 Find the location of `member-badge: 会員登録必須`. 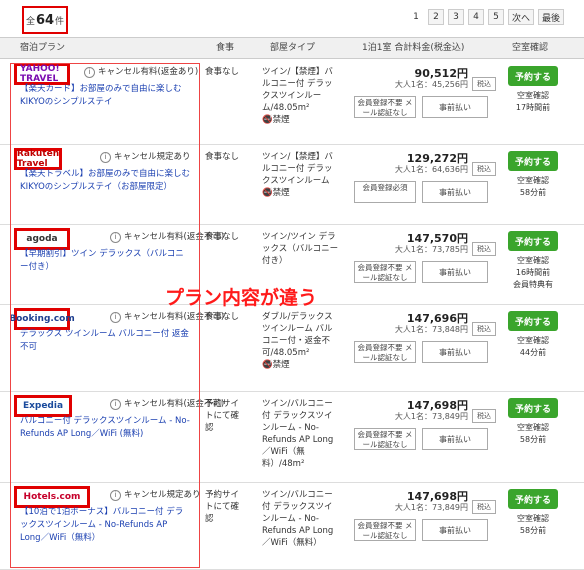

member-badge: 会員登録必須 is located at coordinates (385, 192).